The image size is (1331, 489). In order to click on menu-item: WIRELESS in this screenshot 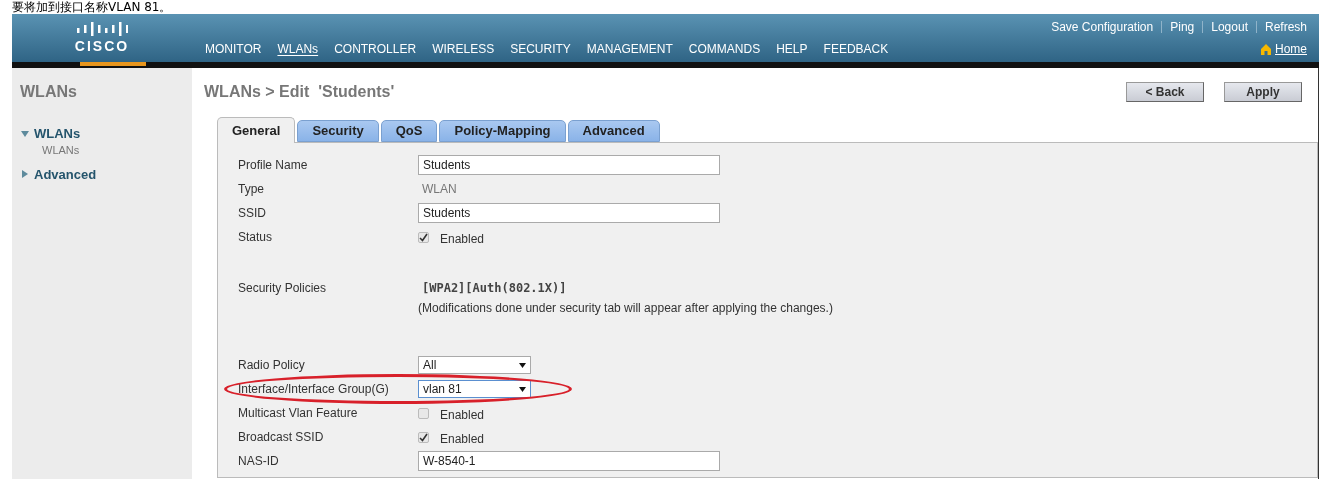, I will do `click(463, 49)`.